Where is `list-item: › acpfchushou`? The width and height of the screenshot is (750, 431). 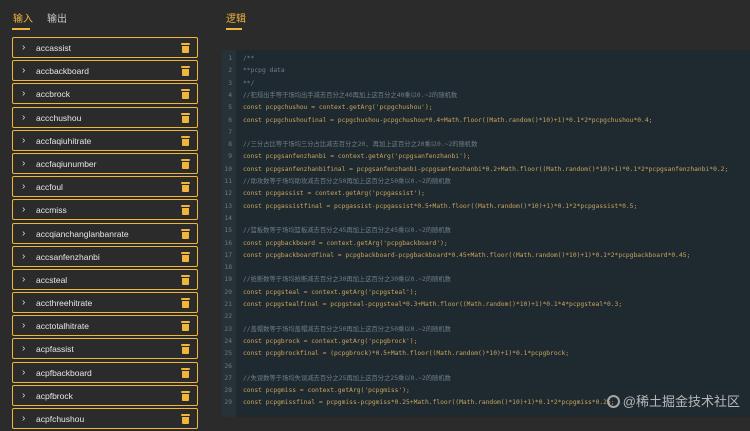 list-item: › acpfchushou is located at coordinates (105, 418).